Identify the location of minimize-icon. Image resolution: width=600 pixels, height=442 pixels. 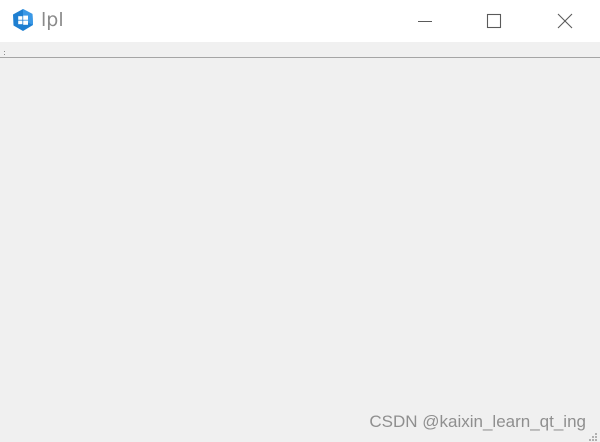
(425, 21).